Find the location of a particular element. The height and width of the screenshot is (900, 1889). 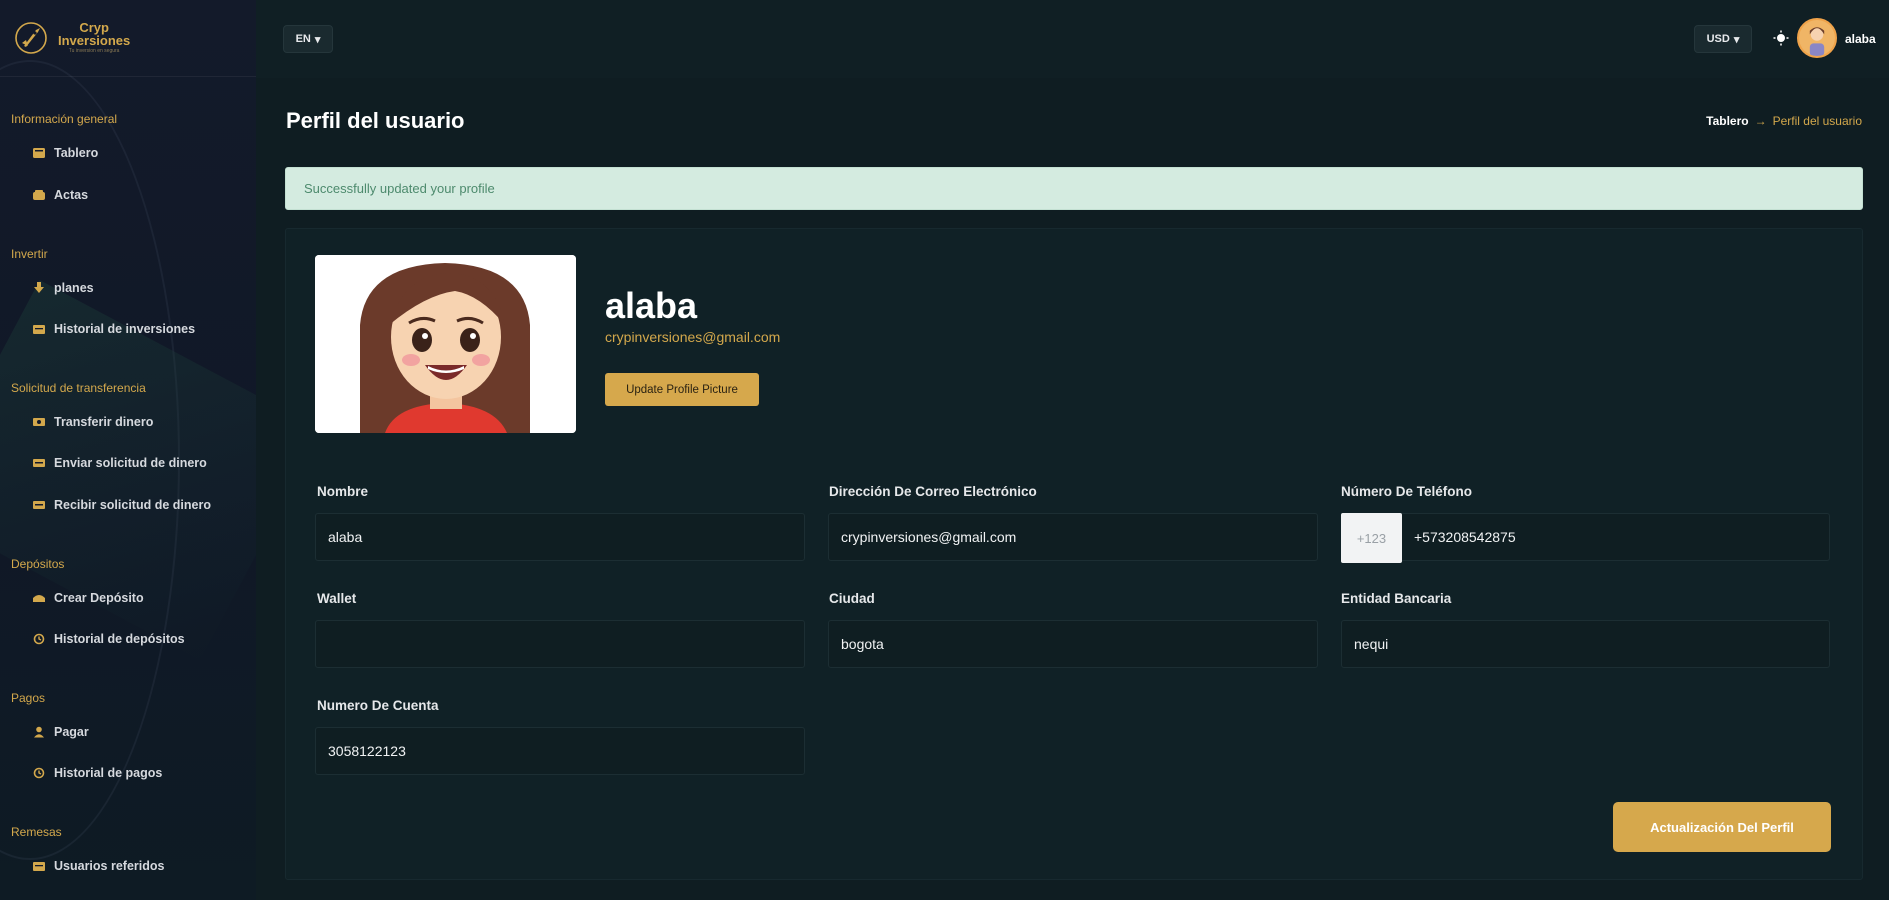

nav-section-general: Información general is located at coordinates (64, 119).